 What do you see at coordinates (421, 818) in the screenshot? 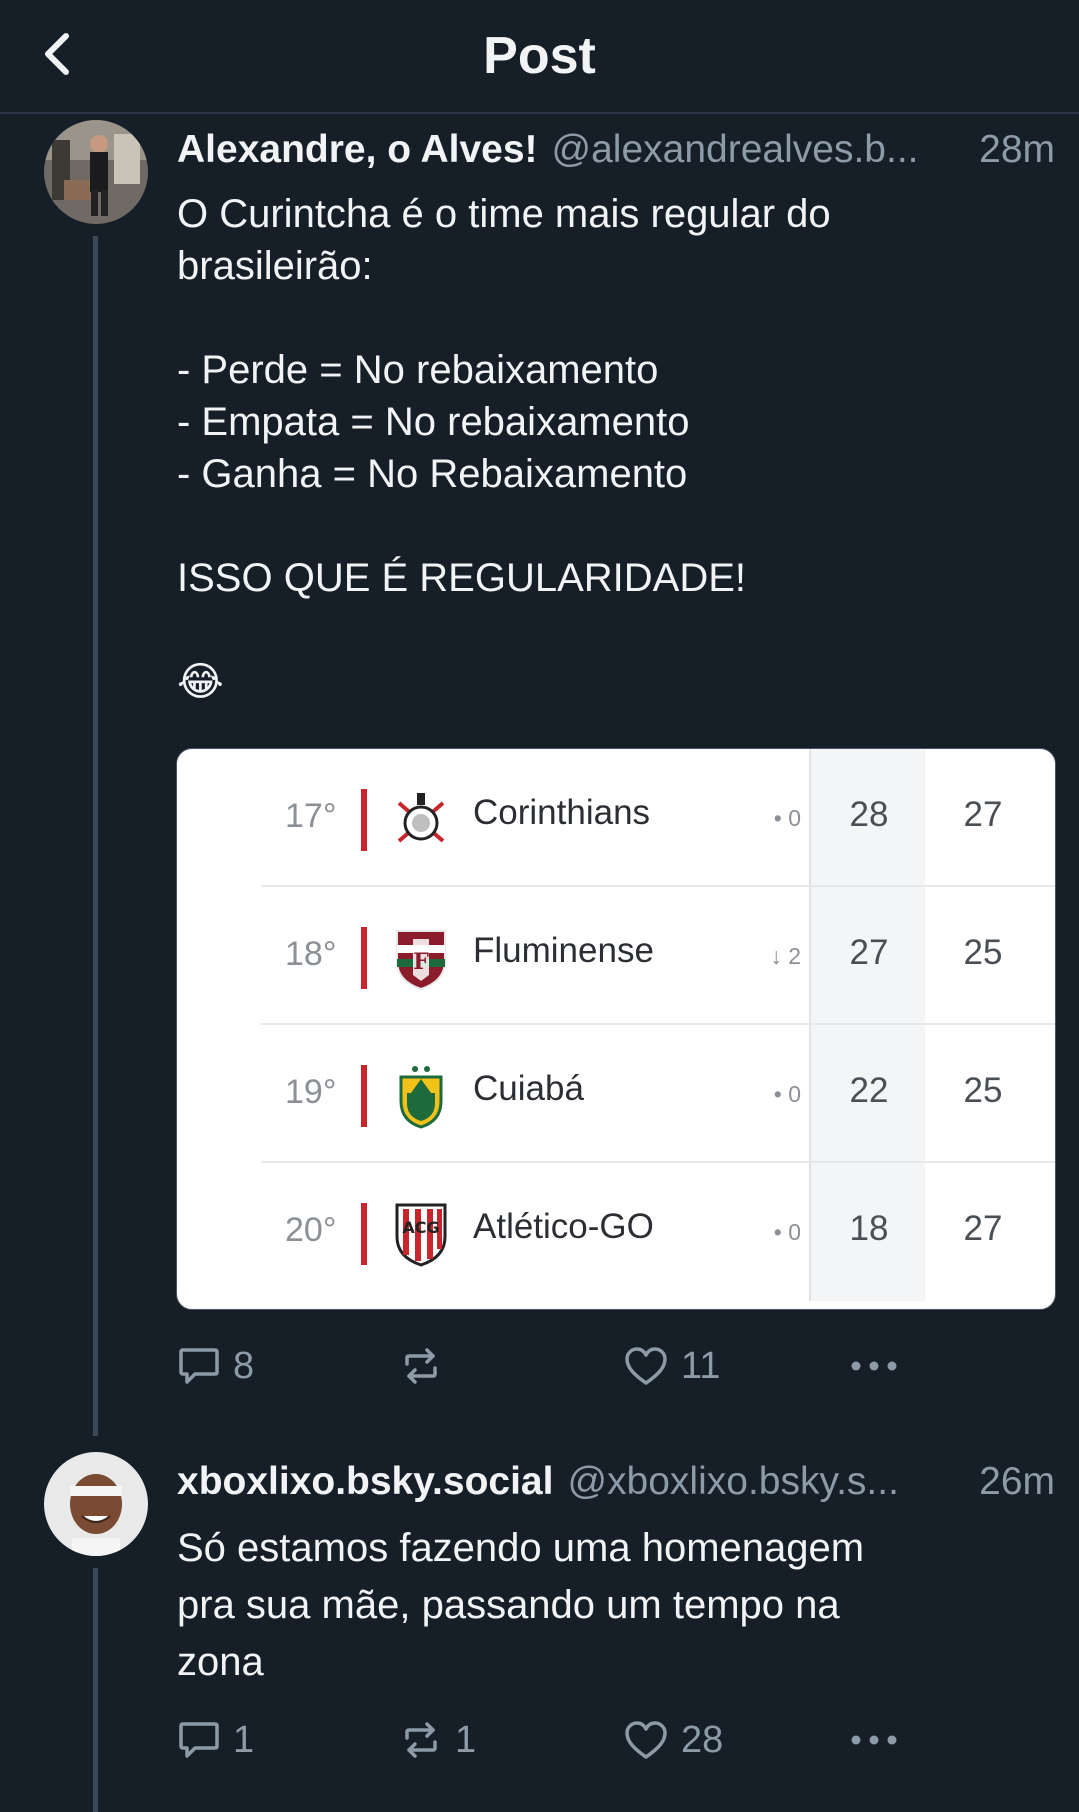
I see `corinthians-crest-icon` at bounding box center [421, 818].